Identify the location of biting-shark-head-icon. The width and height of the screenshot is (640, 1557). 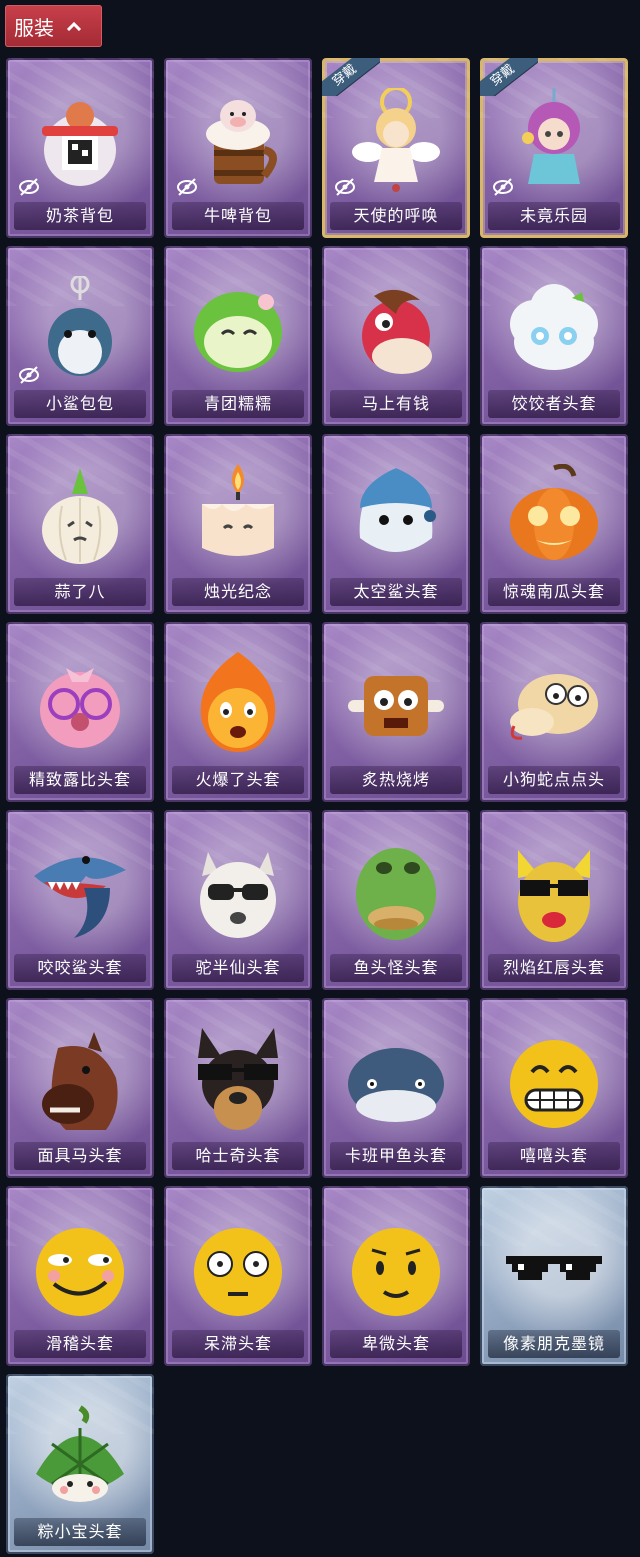
(80, 897).